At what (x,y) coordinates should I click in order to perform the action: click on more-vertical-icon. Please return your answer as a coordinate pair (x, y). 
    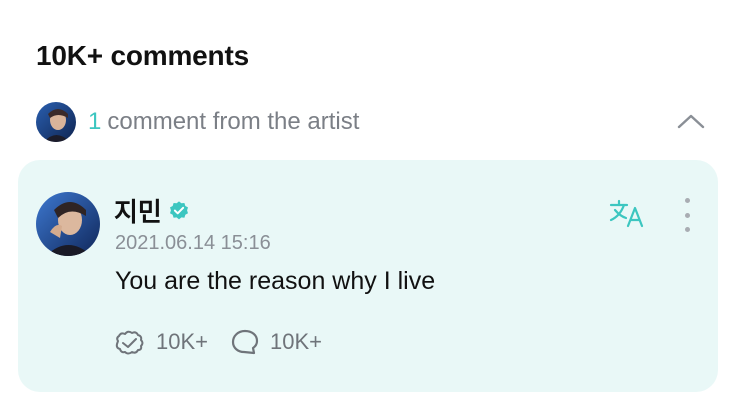
    Looking at the image, I should click on (687, 215).